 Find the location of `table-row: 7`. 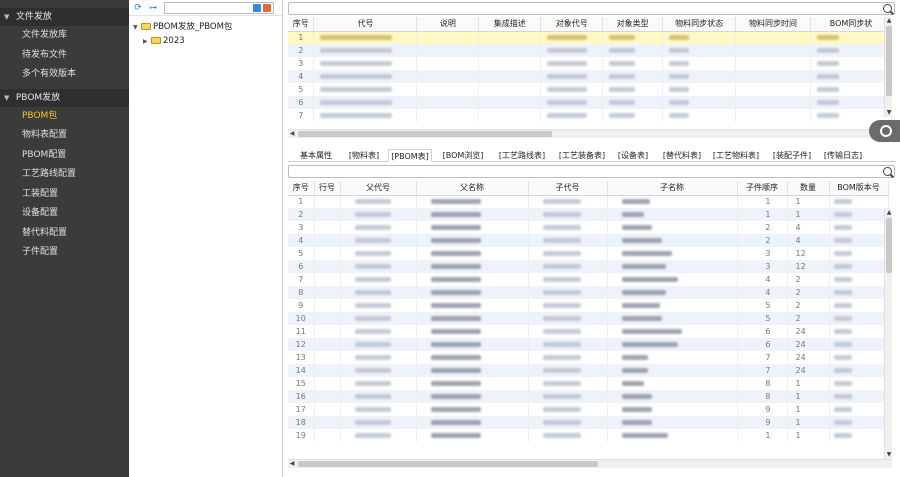

table-row: 7 is located at coordinates (590, 115).